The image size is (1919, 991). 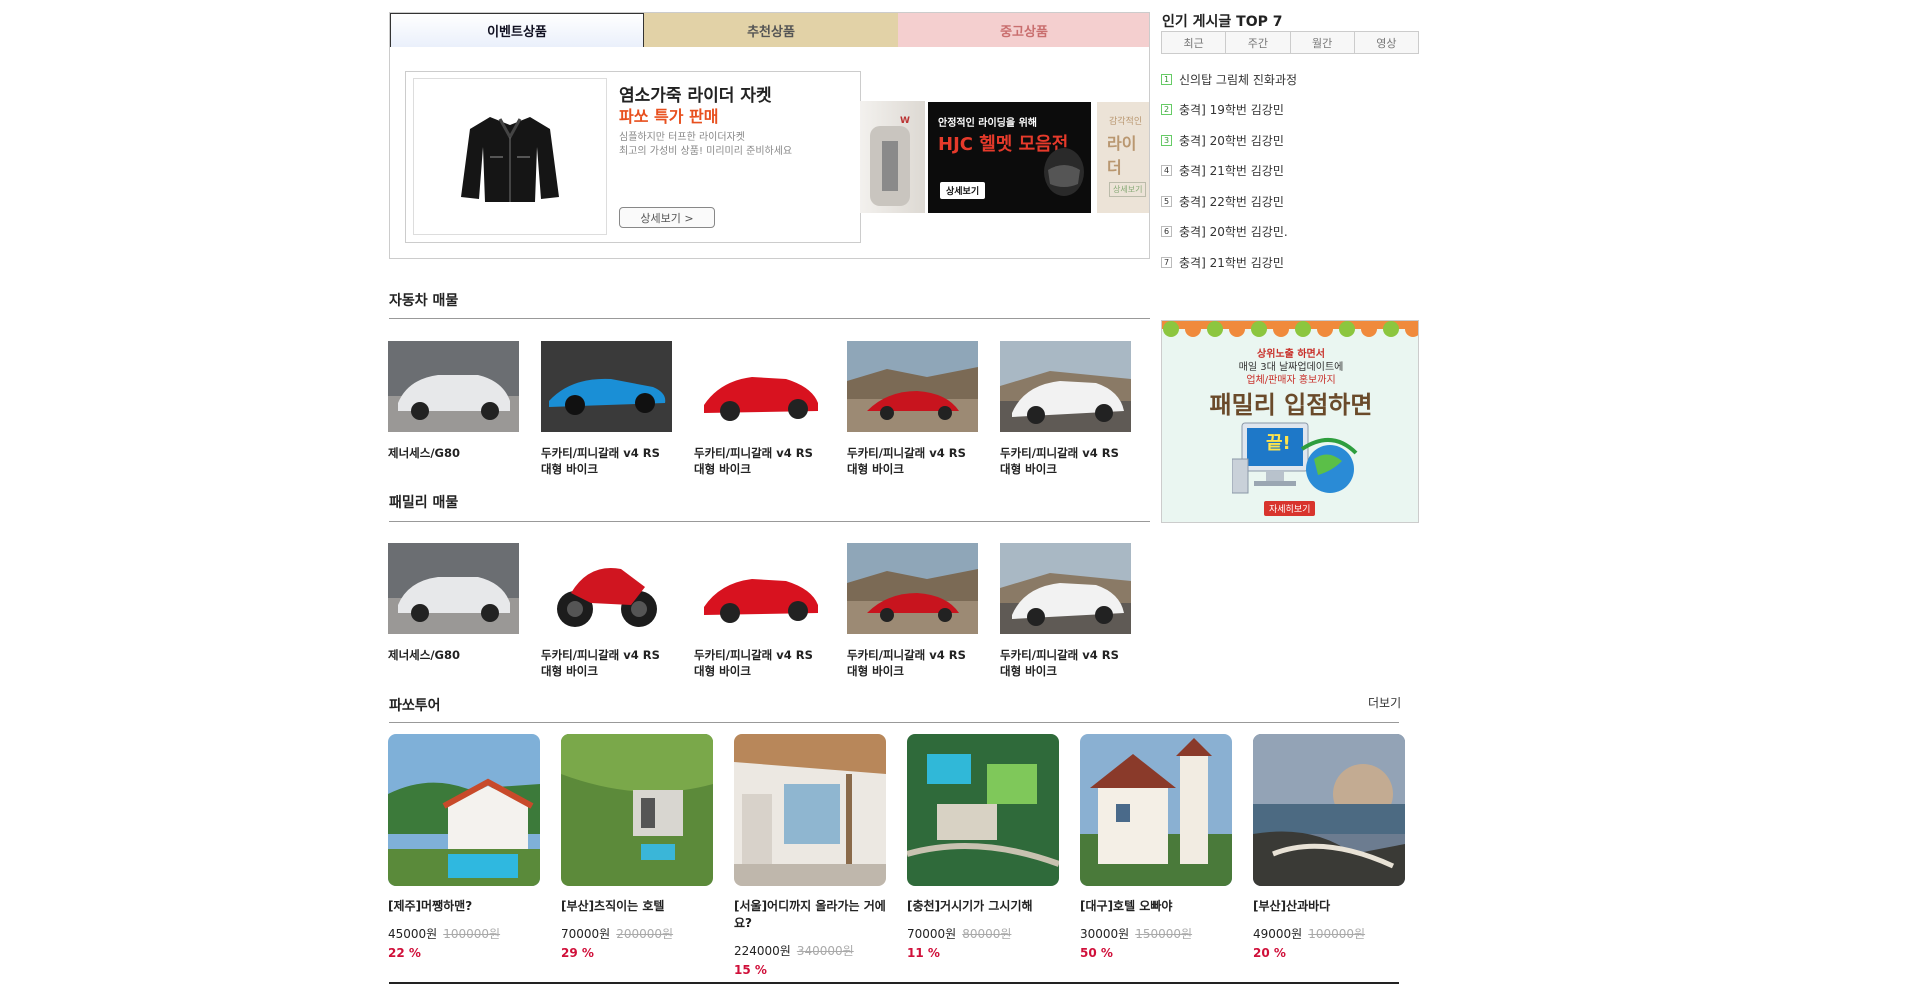 What do you see at coordinates (1166, 110) in the screenshot?
I see `rank-badge: 2` at bounding box center [1166, 110].